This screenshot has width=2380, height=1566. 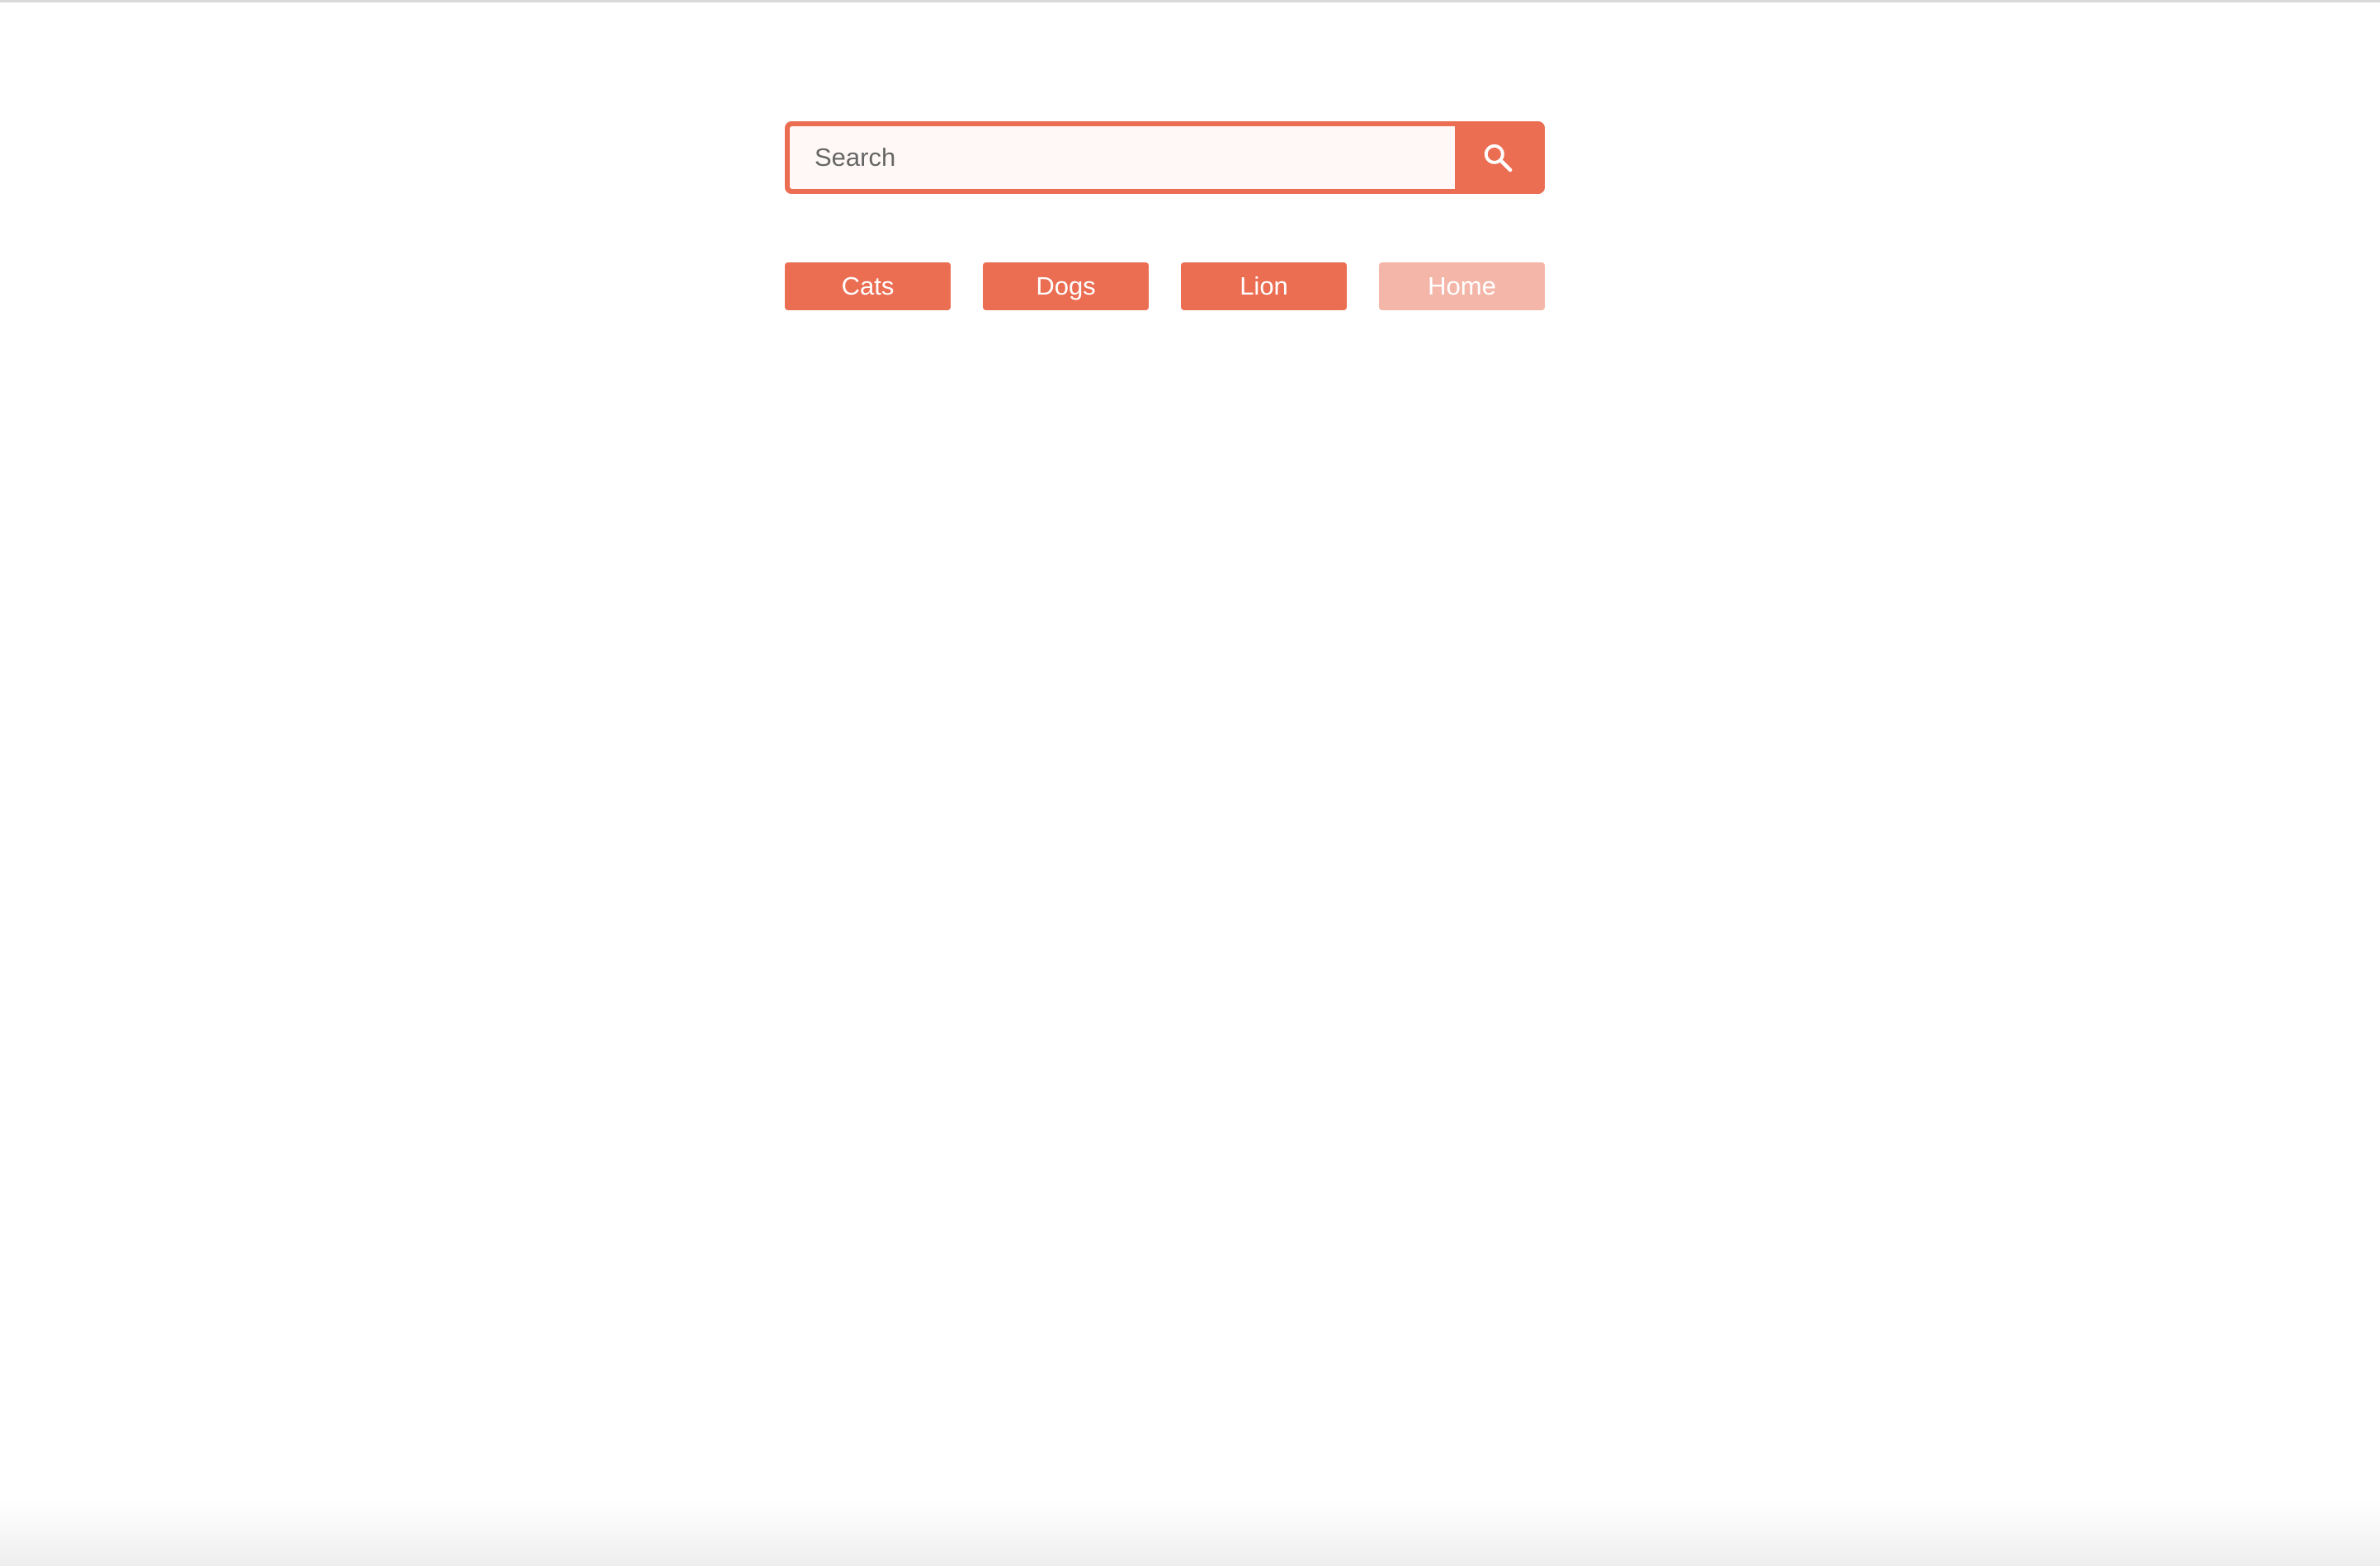 I want to click on dogs-button: Dogs, so click(x=1066, y=286).